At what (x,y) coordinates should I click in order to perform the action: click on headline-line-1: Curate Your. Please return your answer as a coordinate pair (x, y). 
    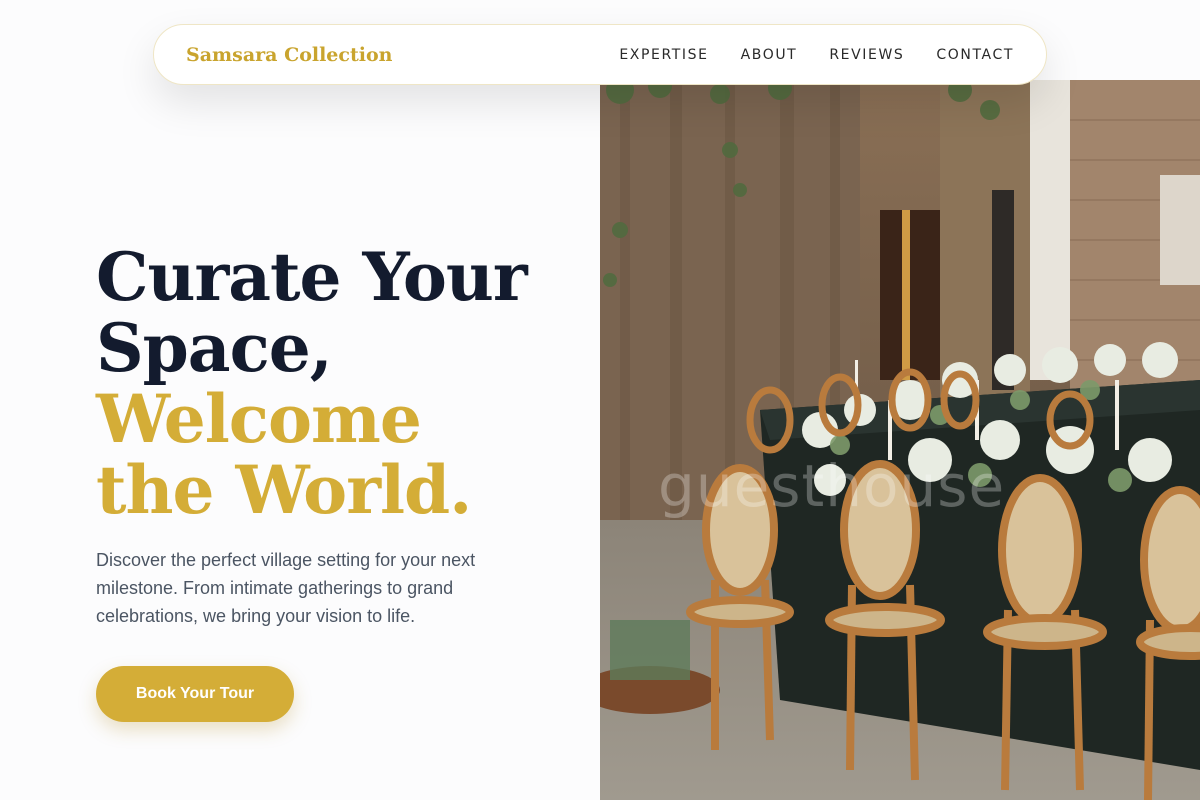
    Looking at the image, I should click on (312, 277).